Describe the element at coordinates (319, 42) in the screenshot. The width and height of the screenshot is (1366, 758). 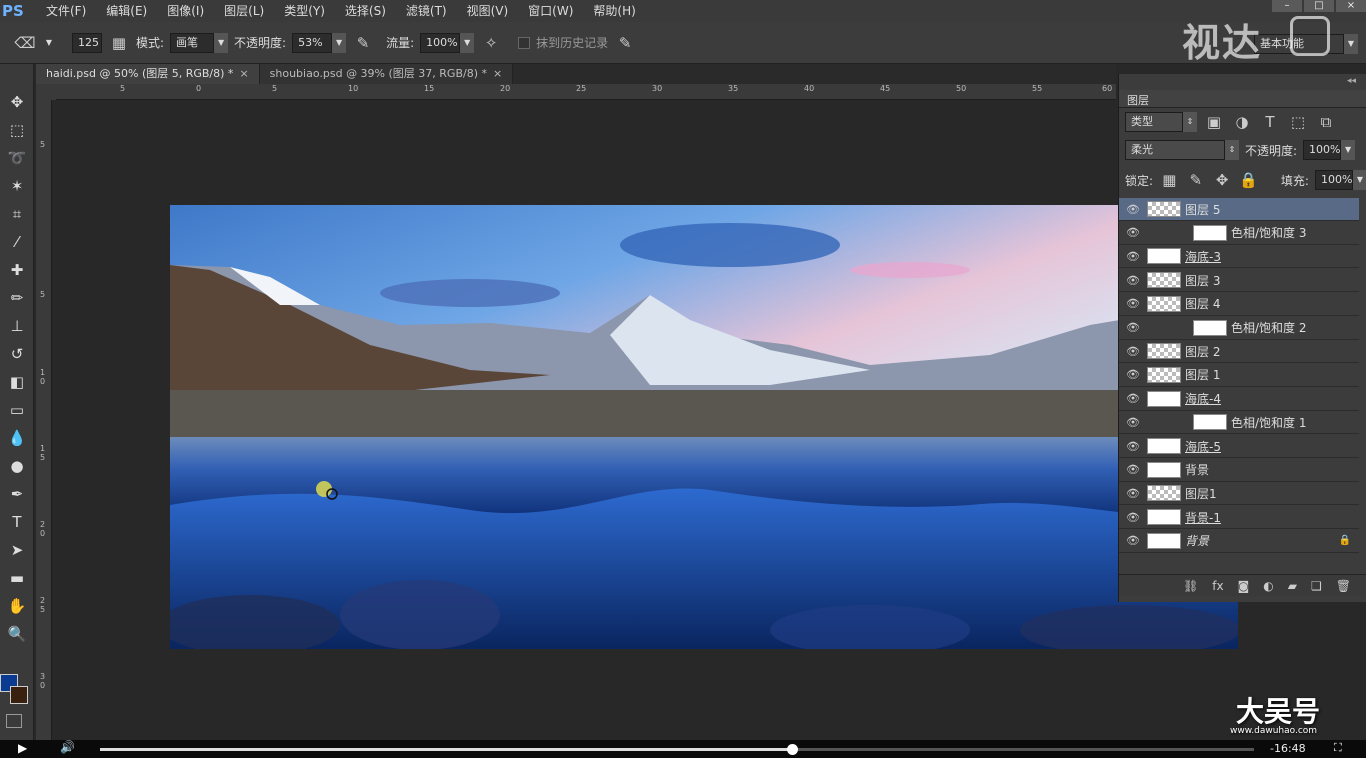
I see `opacity-field: 53% ▼` at that location.